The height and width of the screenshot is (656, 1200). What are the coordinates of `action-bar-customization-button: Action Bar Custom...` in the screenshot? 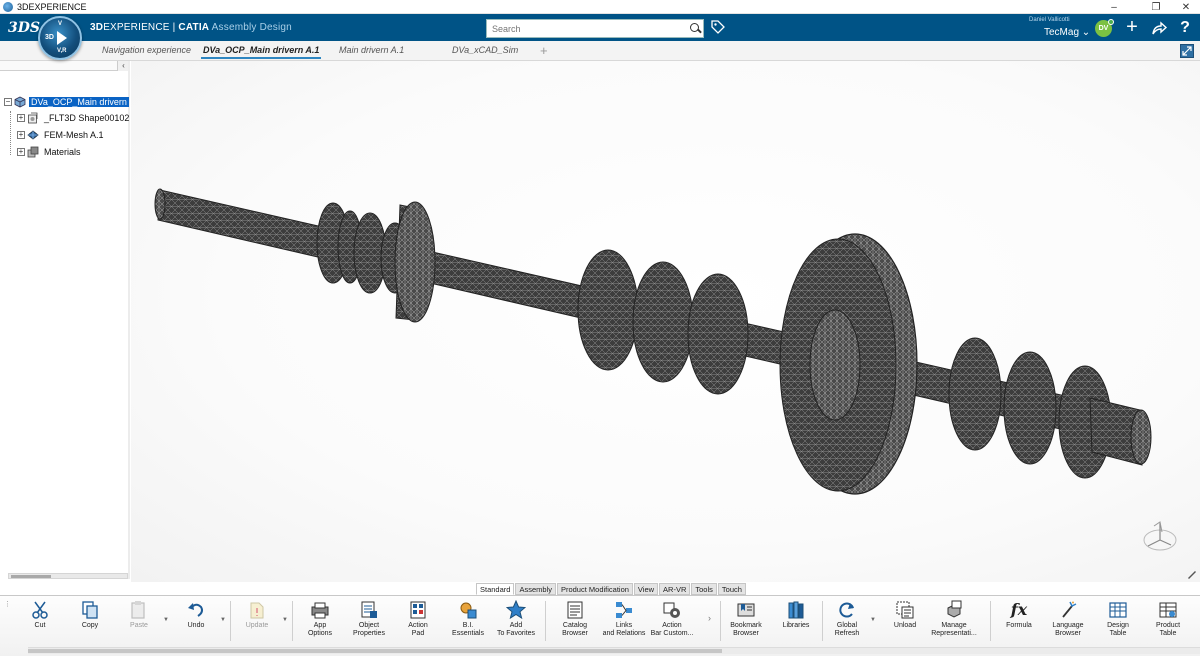 It's located at (672, 621).